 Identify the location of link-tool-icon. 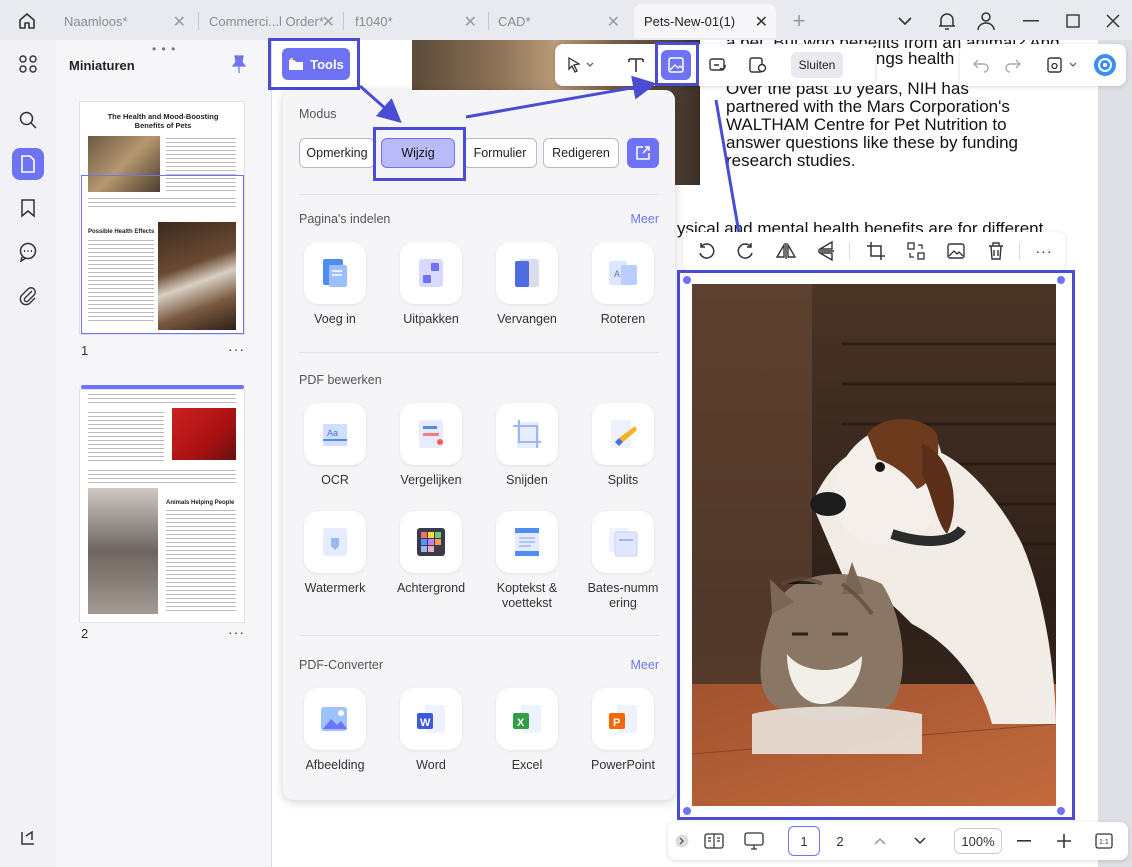
(718, 65).